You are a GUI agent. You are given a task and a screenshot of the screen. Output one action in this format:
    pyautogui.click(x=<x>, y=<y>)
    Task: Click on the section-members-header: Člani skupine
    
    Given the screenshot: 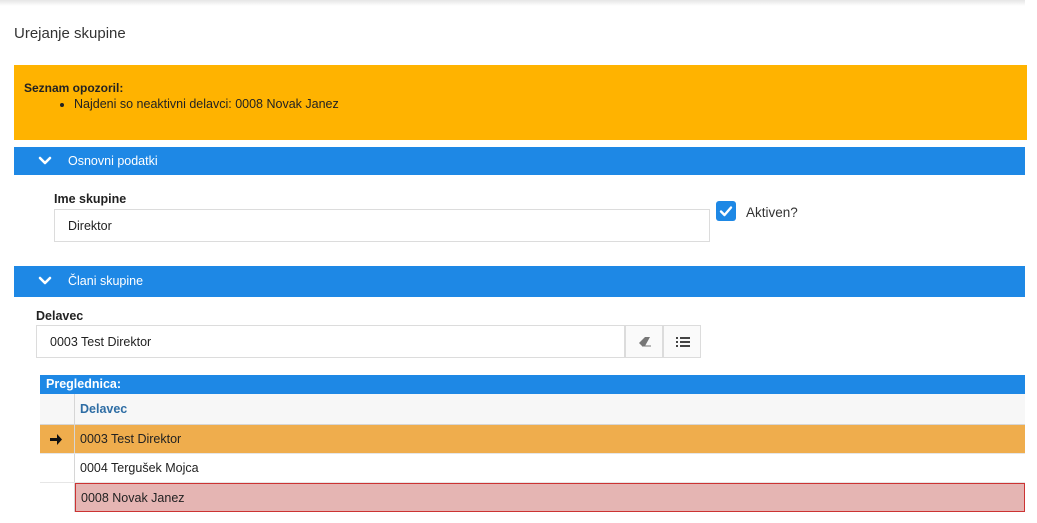 What is the action you would take?
    pyautogui.click(x=519, y=281)
    